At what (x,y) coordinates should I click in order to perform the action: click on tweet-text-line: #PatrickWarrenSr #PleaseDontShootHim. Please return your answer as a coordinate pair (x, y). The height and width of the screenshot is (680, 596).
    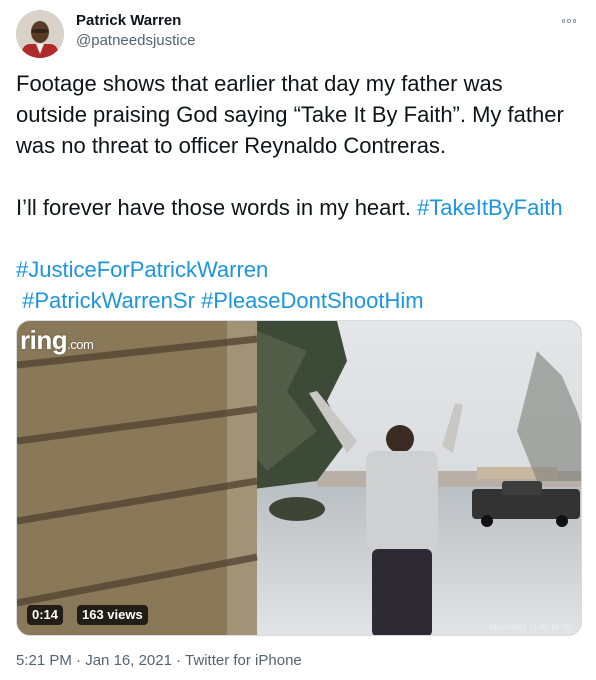
    Looking at the image, I should click on (299, 300).